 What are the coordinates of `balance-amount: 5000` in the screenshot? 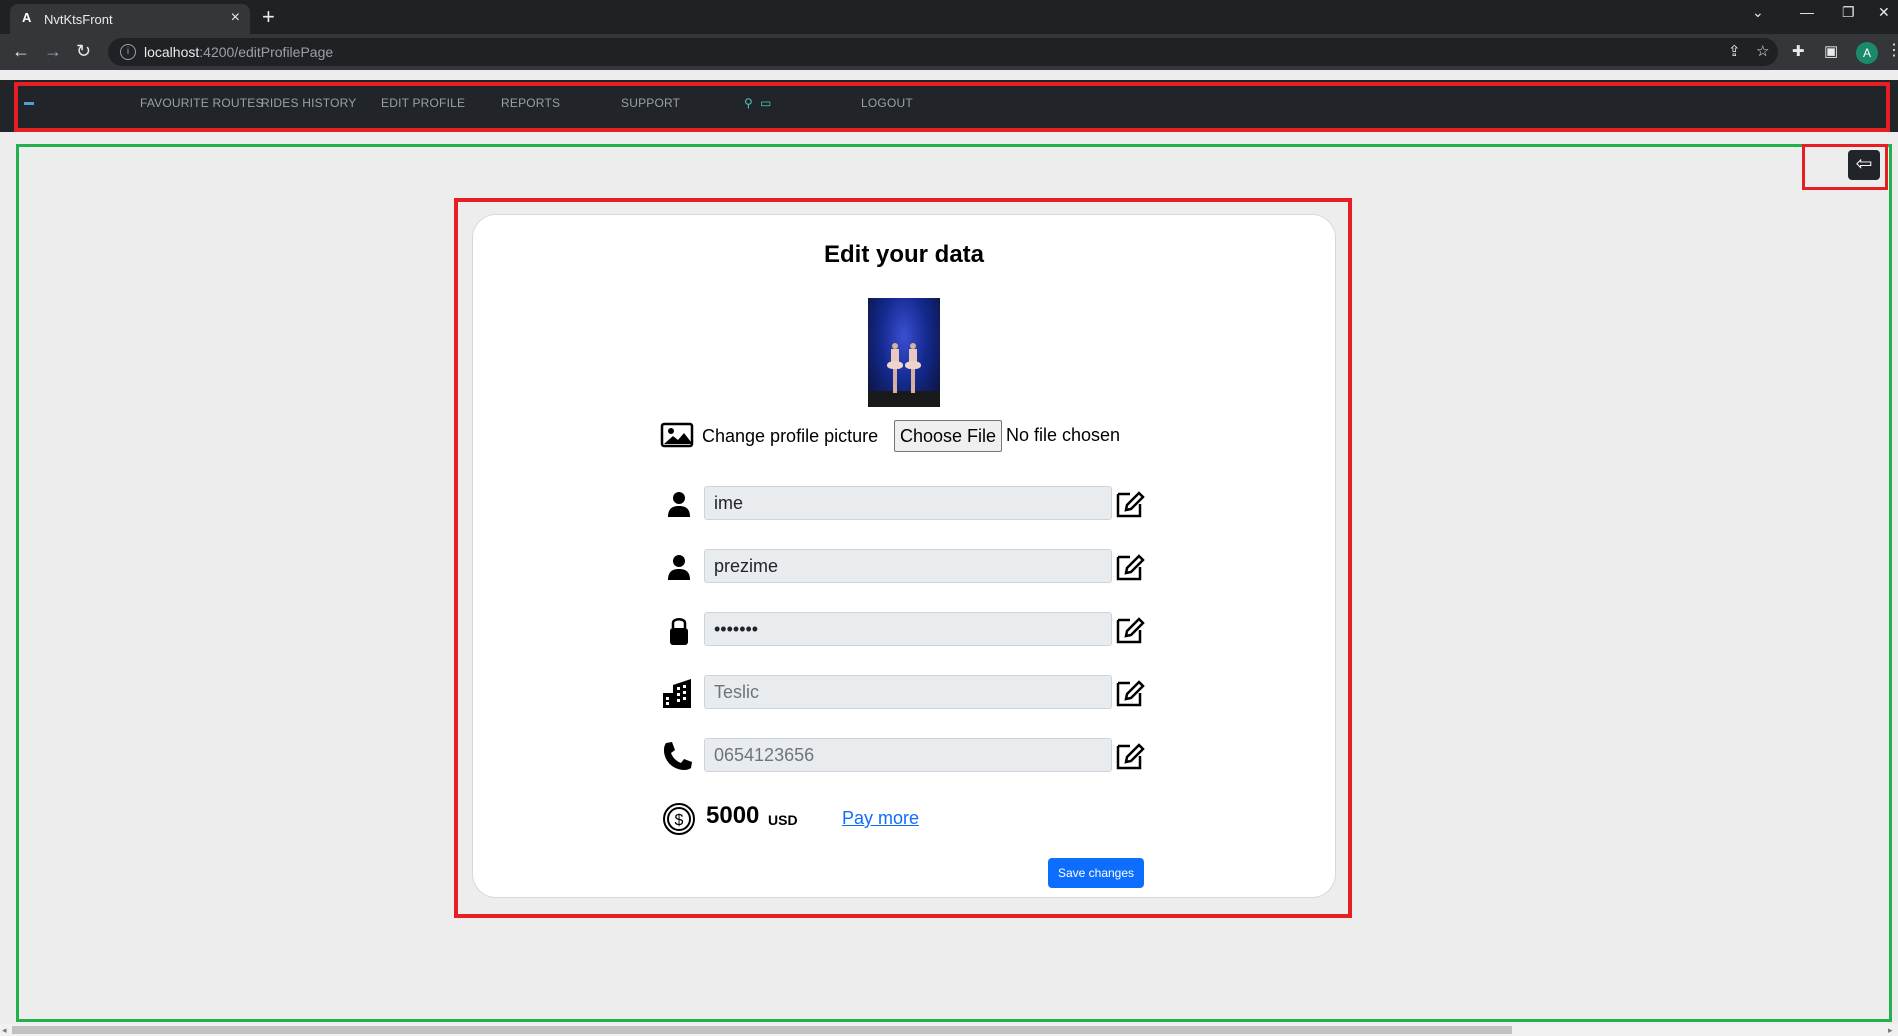 It's located at (733, 815).